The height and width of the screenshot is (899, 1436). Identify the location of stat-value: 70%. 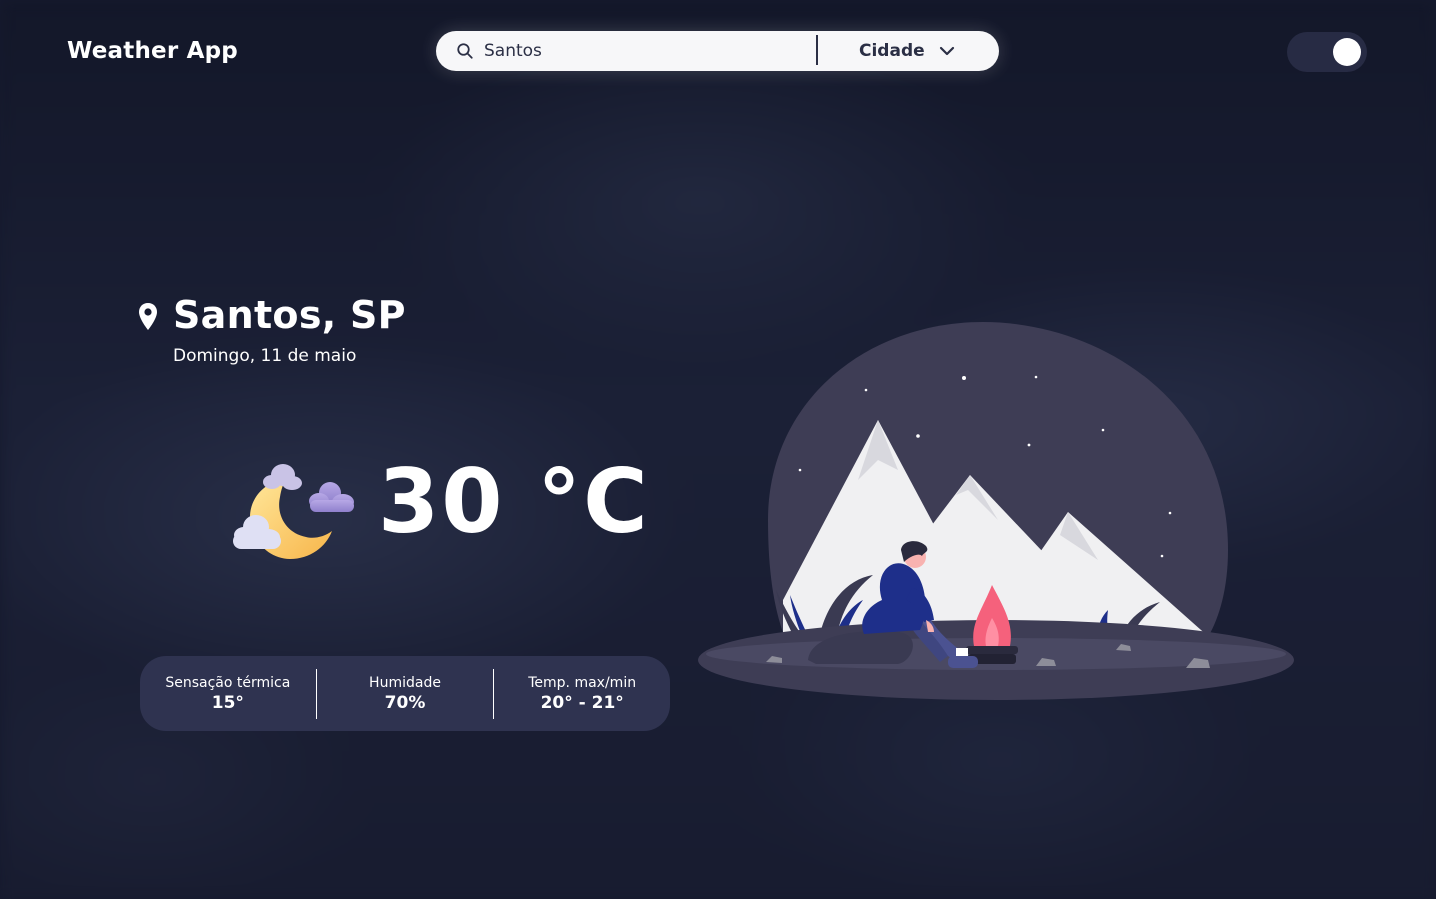
(405, 702).